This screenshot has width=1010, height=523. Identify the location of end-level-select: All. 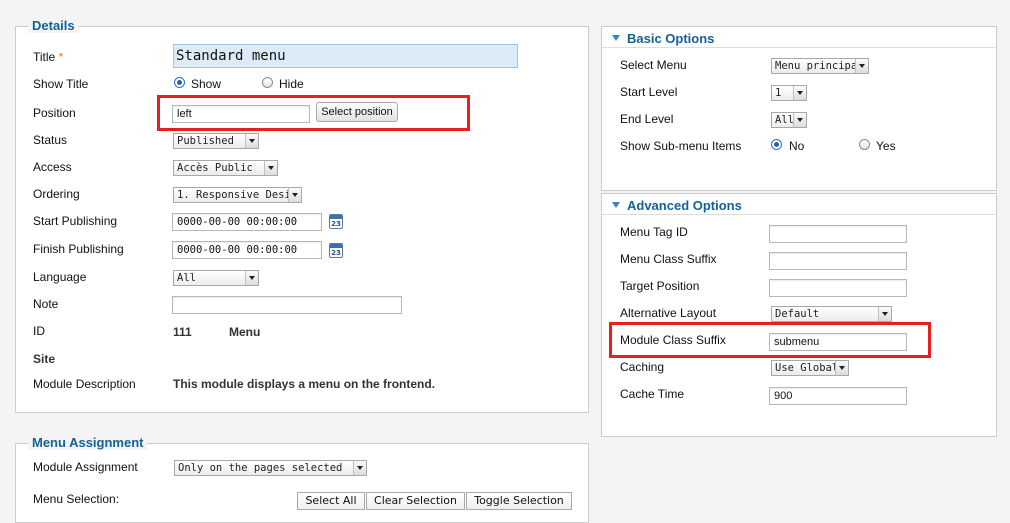
(789, 120).